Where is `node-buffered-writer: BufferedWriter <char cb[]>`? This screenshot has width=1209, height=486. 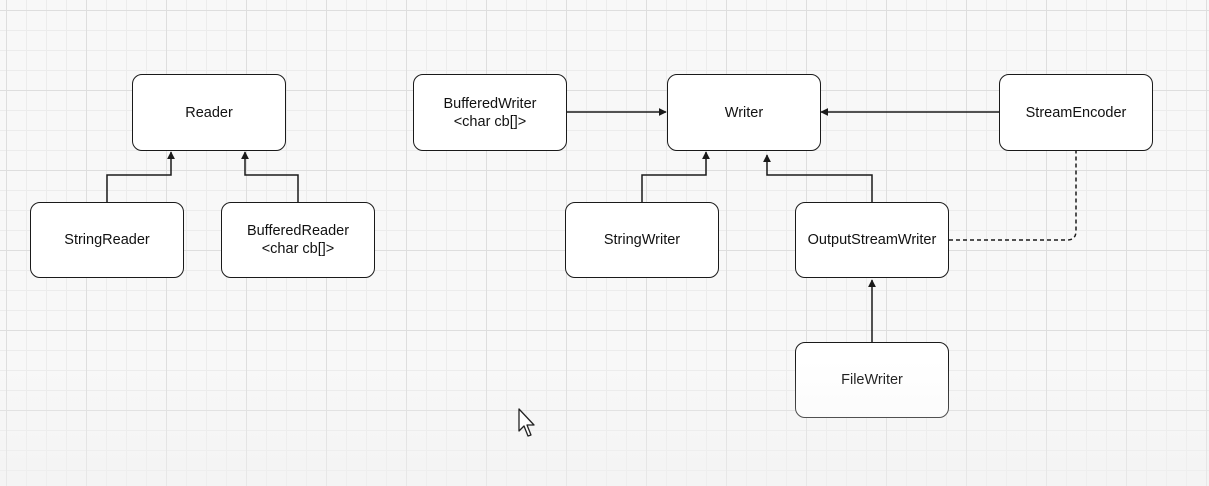
node-buffered-writer: BufferedWriter <char cb[]> is located at coordinates (490, 112).